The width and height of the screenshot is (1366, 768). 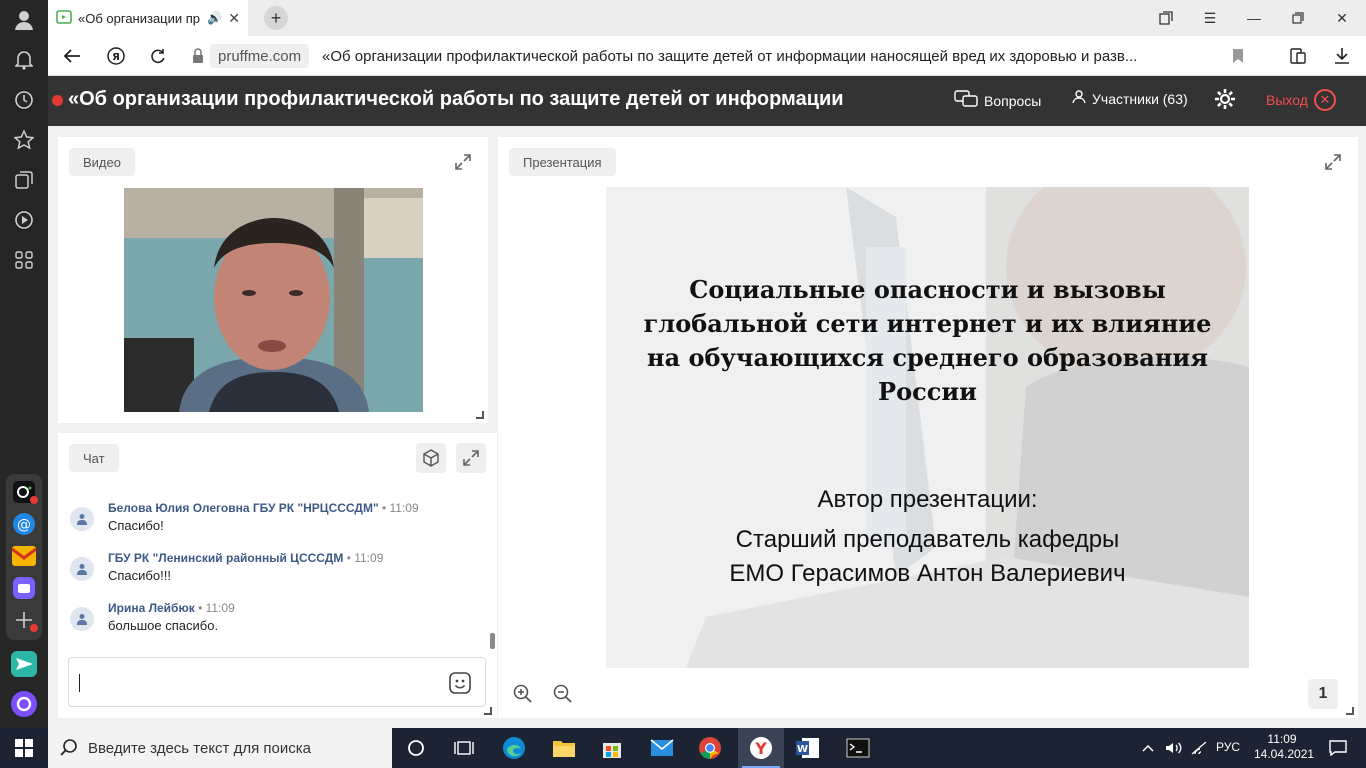 What do you see at coordinates (1148, 748) in the screenshot?
I see `tray-chevron-up-icon` at bounding box center [1148, 748].